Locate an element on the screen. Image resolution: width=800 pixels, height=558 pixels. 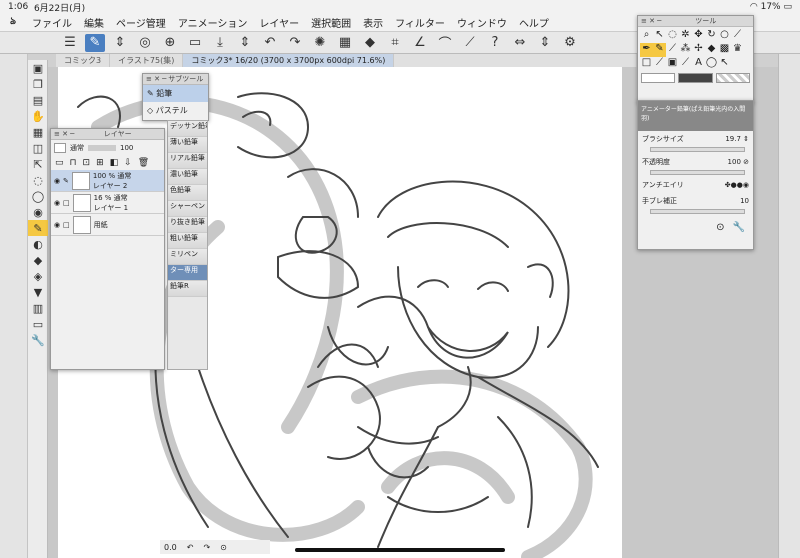
tab-illust75: イラスト75(集) is located at coordinates (147, 60).